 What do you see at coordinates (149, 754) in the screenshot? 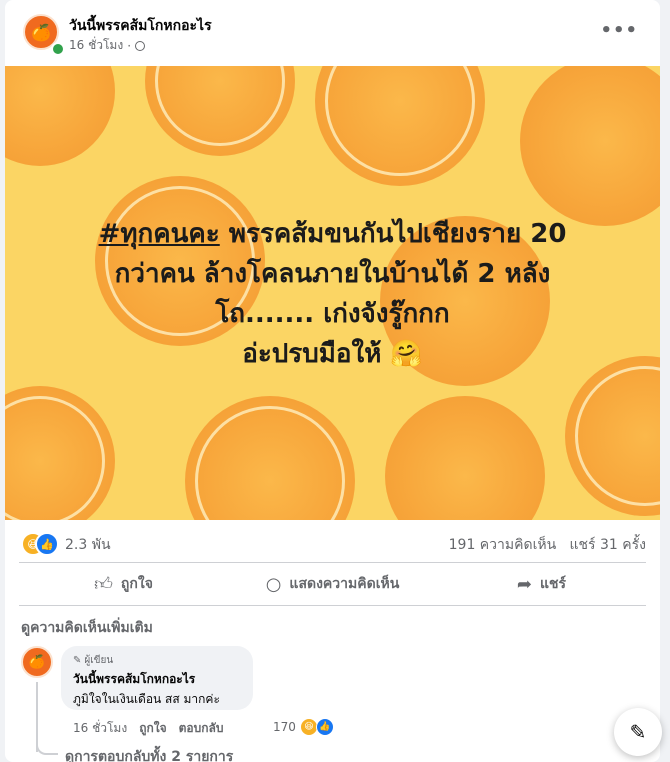
I see `view-replies-link: ดูการตอบกลับทั้ง 2 รายการ` at bounding box center [149, 754].